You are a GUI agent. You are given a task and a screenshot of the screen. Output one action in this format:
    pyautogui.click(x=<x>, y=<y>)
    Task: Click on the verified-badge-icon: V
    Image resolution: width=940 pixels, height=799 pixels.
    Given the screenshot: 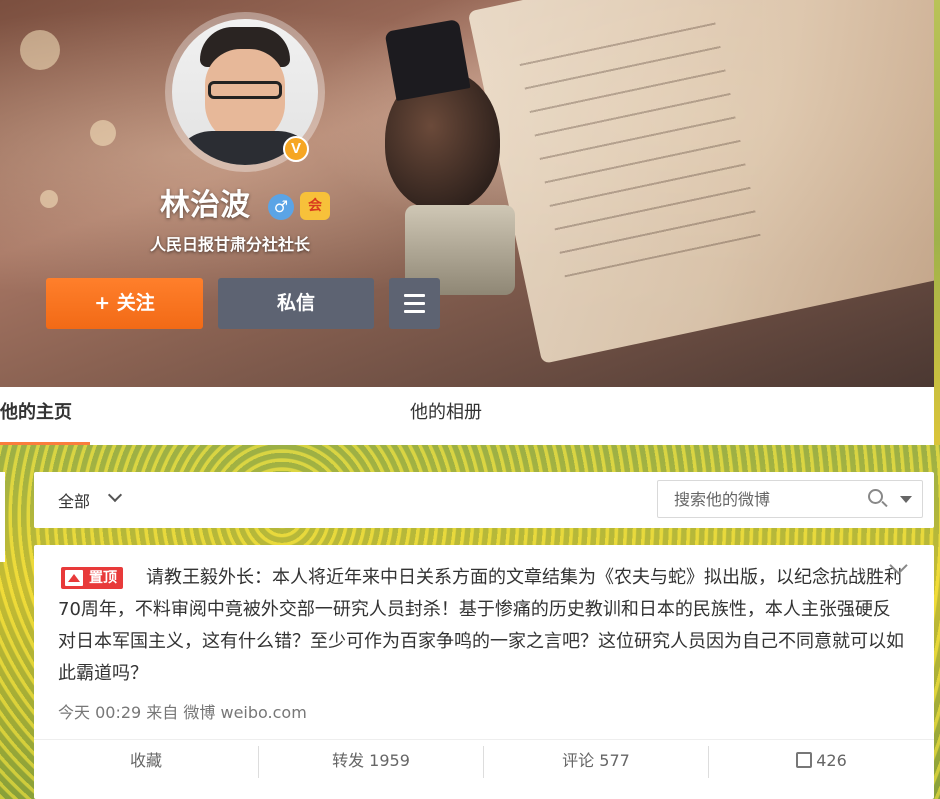 What is the action you would take?
    pyautogui.click(x=296, y=149)
    